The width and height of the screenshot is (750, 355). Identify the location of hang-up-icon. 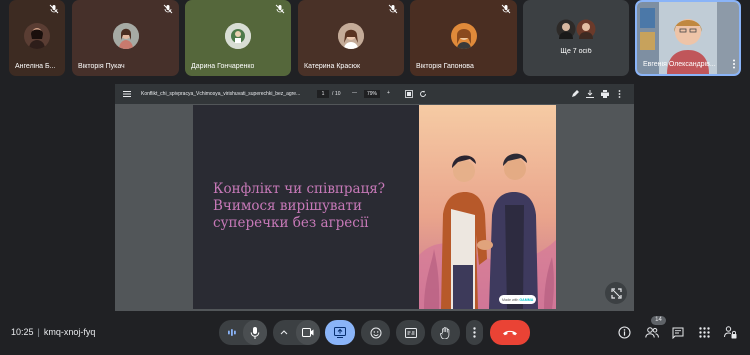
(510, 333).